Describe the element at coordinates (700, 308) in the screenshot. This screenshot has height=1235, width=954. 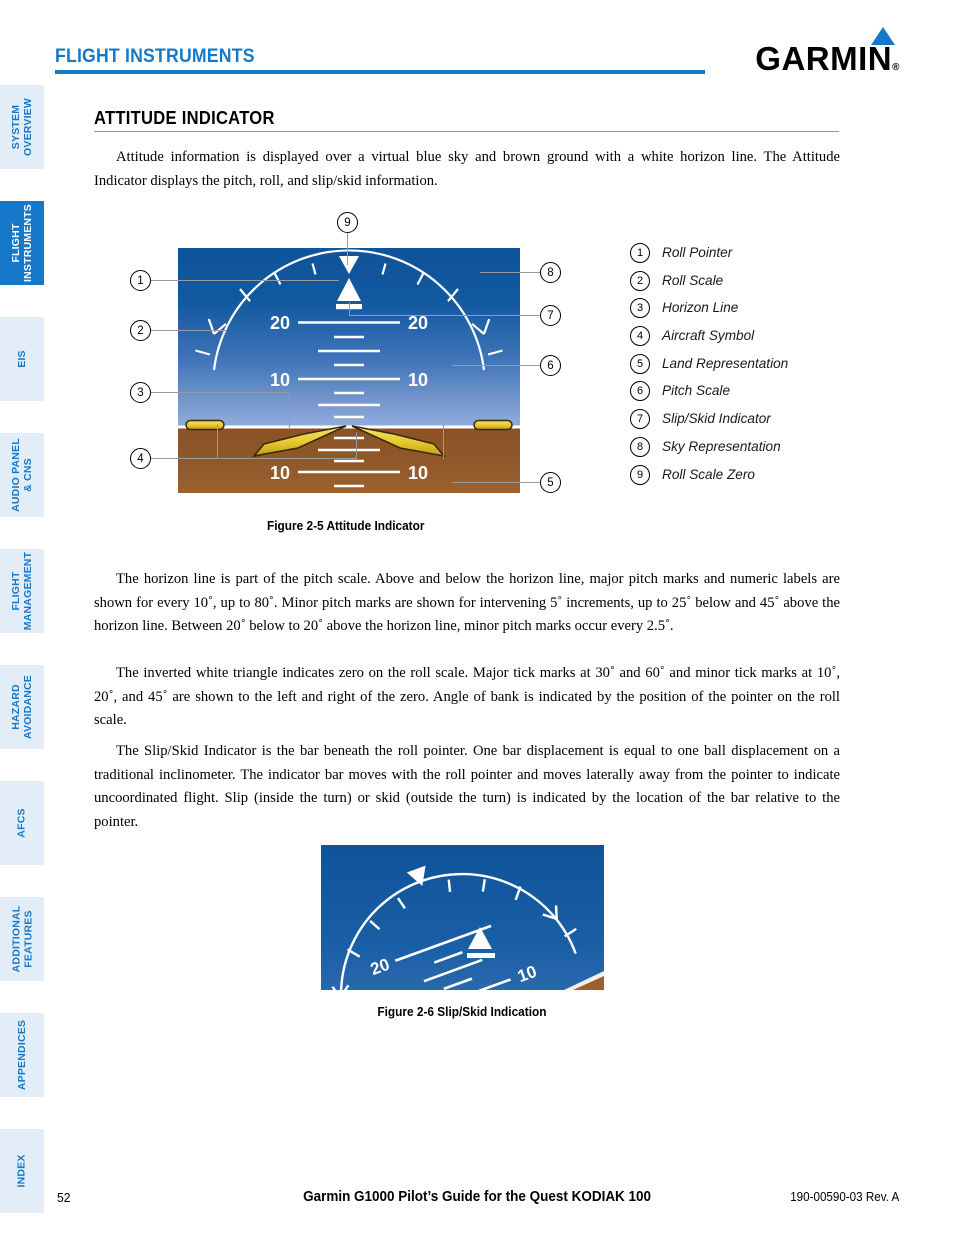
I see `legend-label: Horizon Line` at that location.